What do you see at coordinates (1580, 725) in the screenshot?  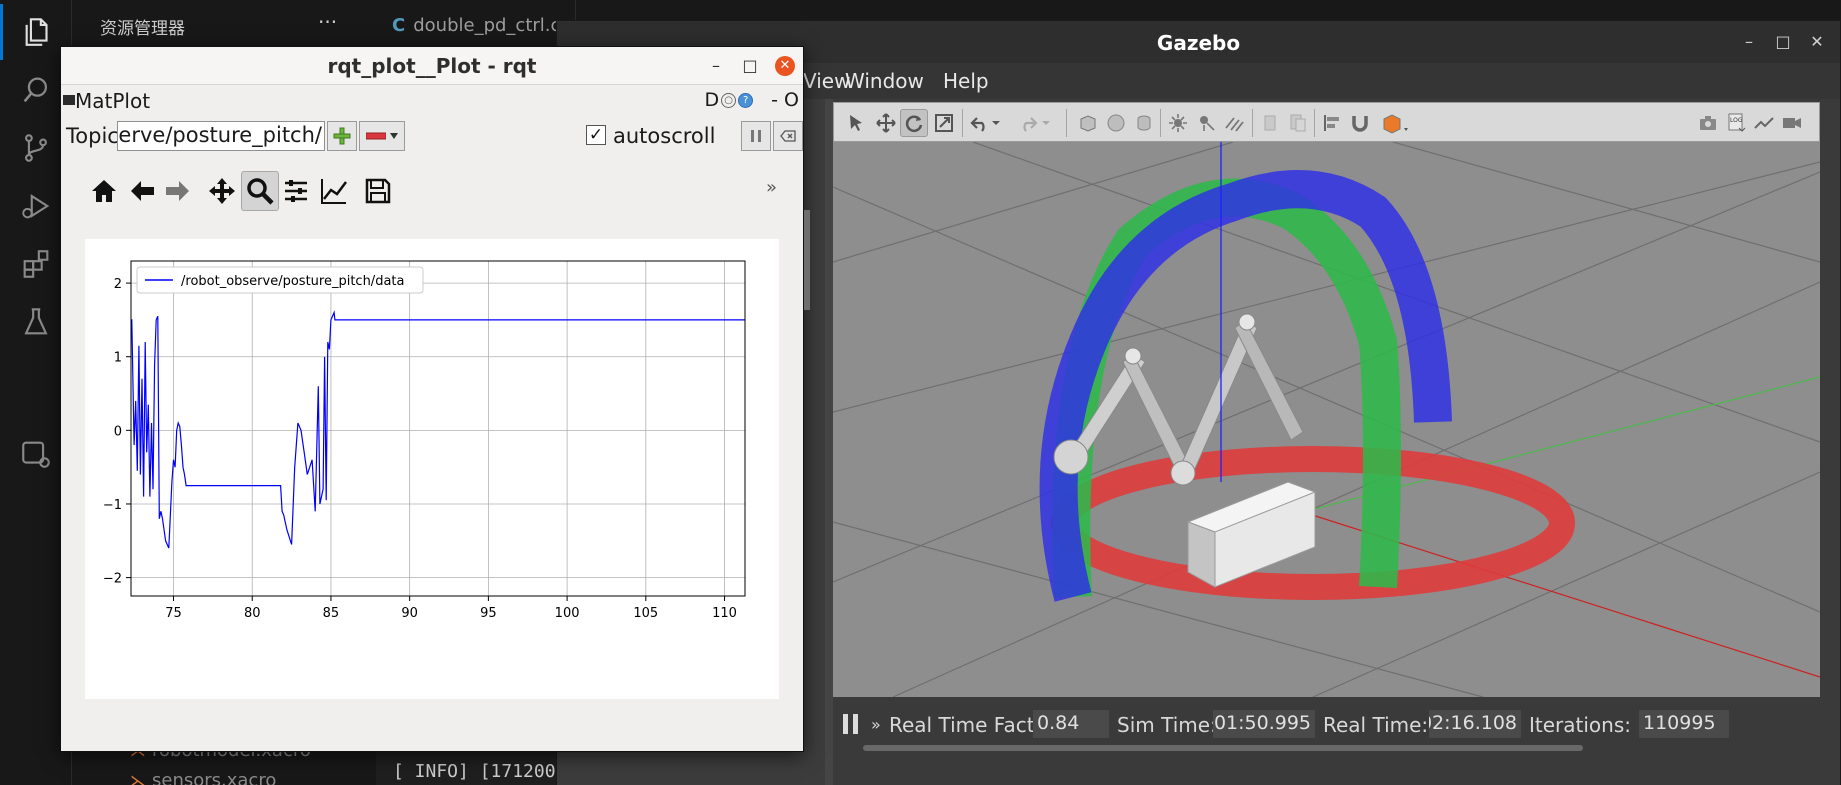 I see `iterations-label: Iterations:` at bounding box center [1580, 725].